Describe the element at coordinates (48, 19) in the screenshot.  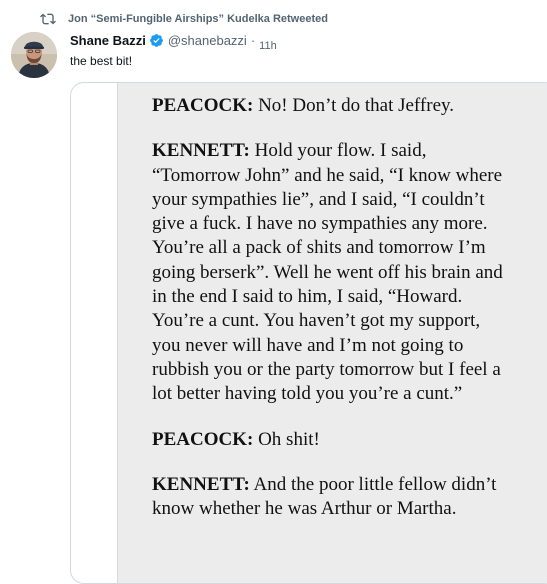
I see `retweet-icon` at that location.